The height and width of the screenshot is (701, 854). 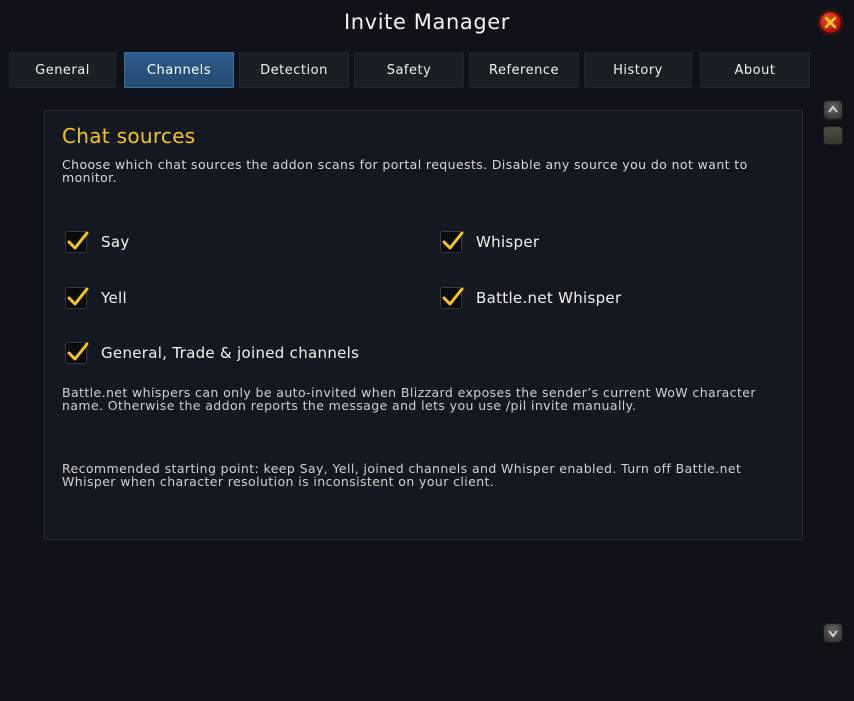 I want to click on whisper-checkbox, so click(x=452, y=242).